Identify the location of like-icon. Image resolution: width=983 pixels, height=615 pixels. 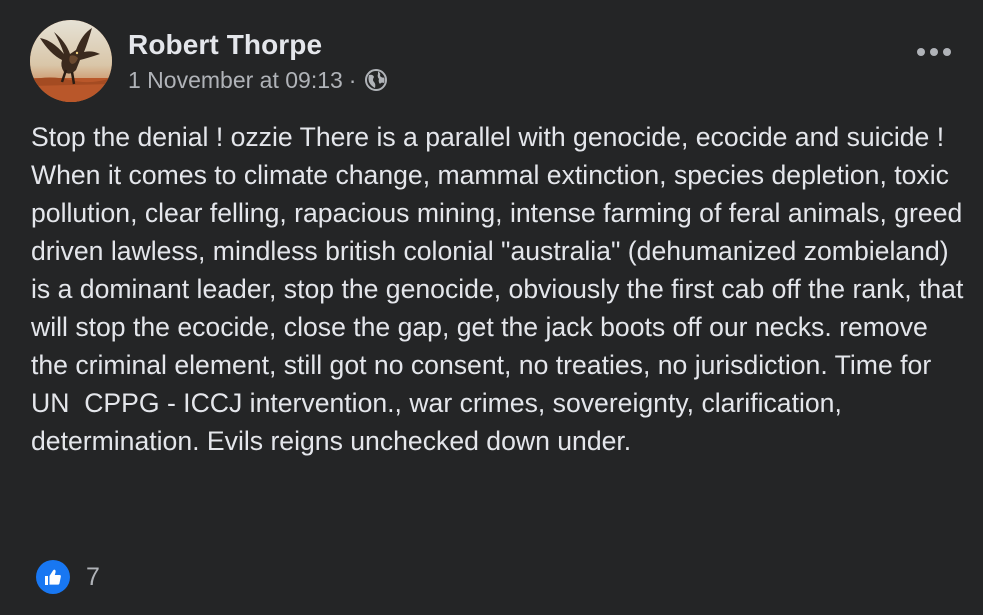
(53, 577).